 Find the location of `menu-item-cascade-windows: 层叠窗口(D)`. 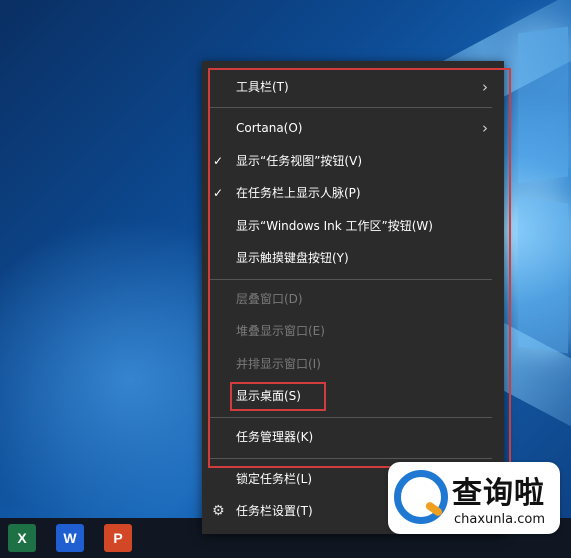

menu-item-cascade-windows: 层叠窗口(D) is located at coordinates (353, 299).